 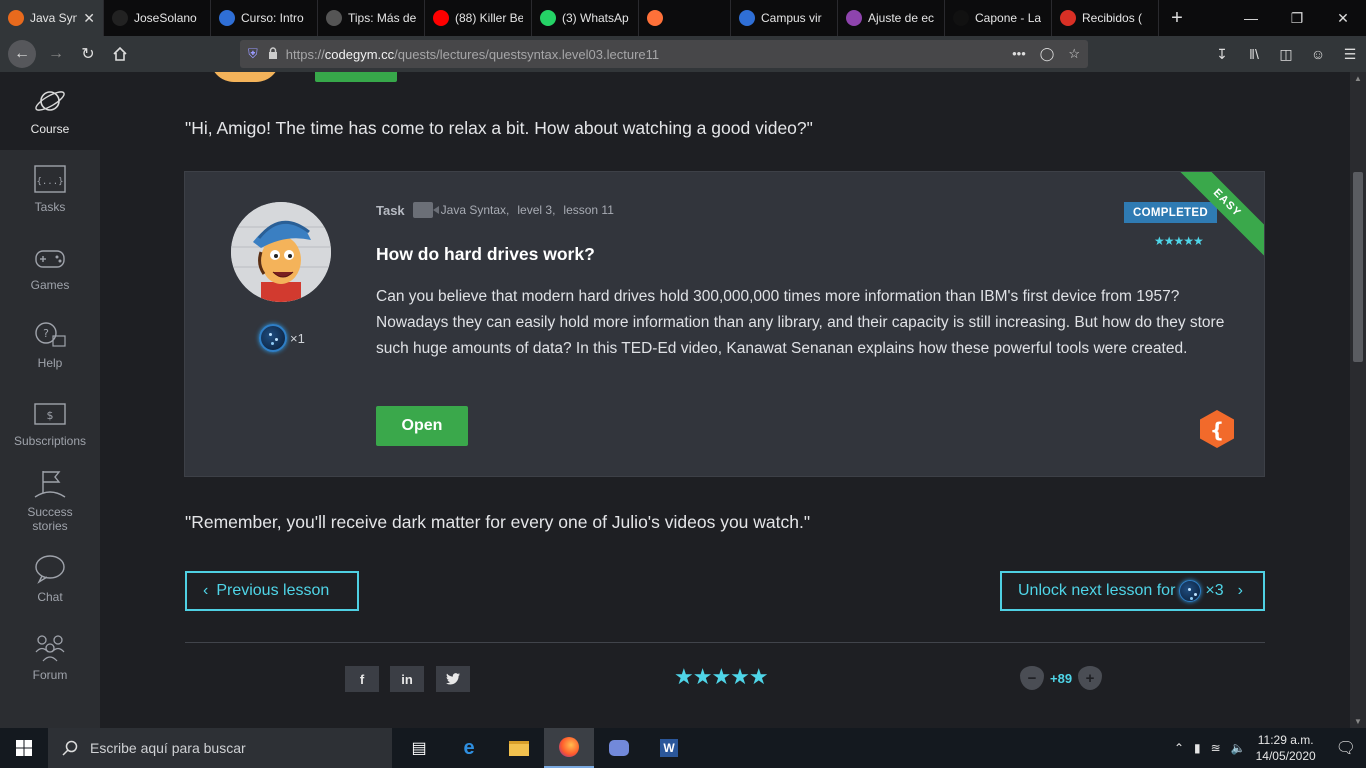 What do you see at coordinates (585, 18) in the screenshot?
I see `browser-tab: (3) WhatsAp` at bounding box center [585, 18].